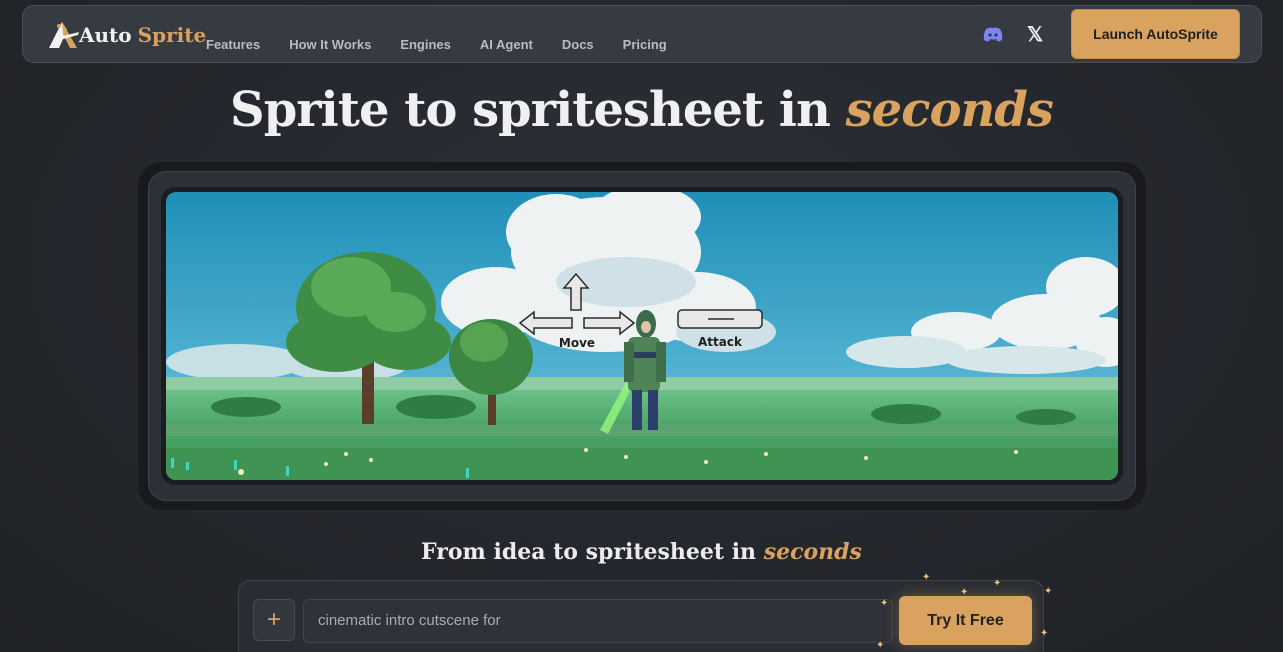 This screenshot has height=652, width=1283. What do you see at coordinates (330, 44) in the screenshot?
I see `nav-link-how-it-works: How It Works` at bounding box center [330, 44].